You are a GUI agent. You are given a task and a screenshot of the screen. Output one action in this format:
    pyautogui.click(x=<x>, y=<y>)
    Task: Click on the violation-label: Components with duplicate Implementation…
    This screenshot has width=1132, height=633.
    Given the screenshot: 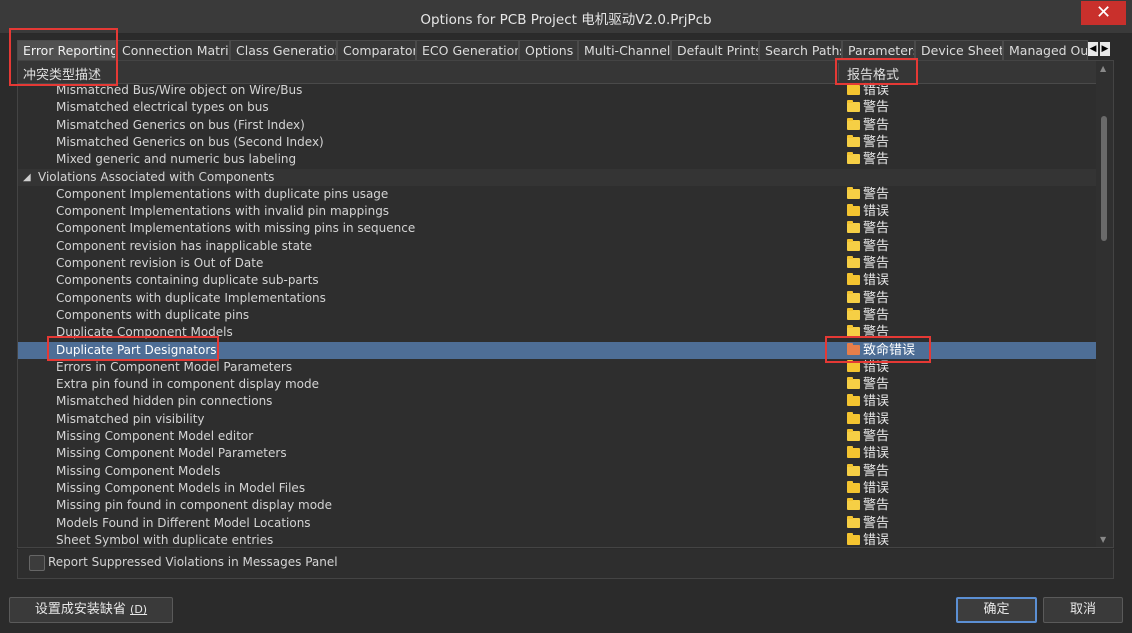 What is the action you would take?
    pyautogui.click(x=191, y=297)
    